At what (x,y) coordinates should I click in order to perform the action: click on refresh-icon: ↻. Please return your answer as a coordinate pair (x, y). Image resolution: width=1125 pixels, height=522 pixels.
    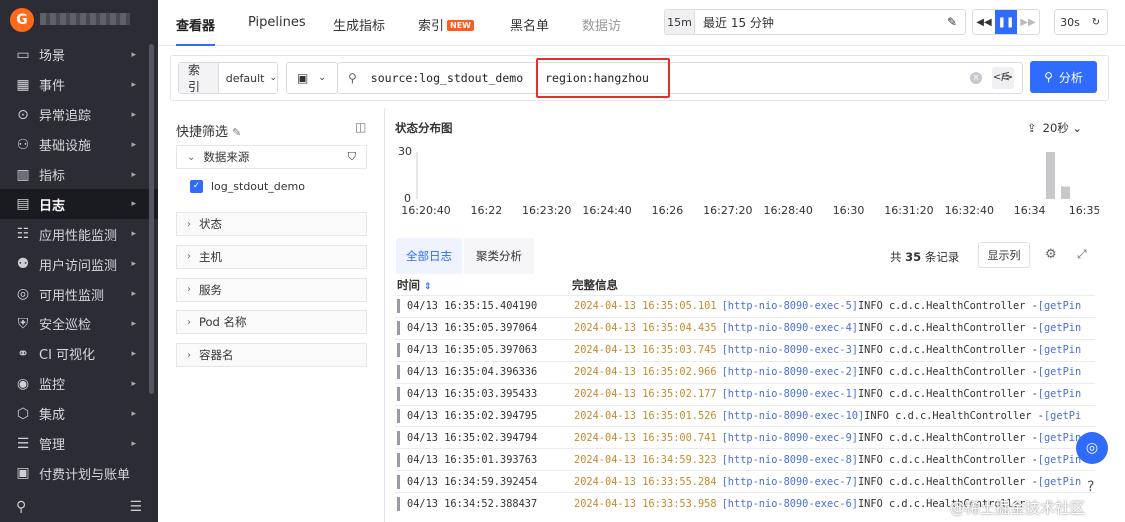
    Looking at the image, I should click on (1096, 22).